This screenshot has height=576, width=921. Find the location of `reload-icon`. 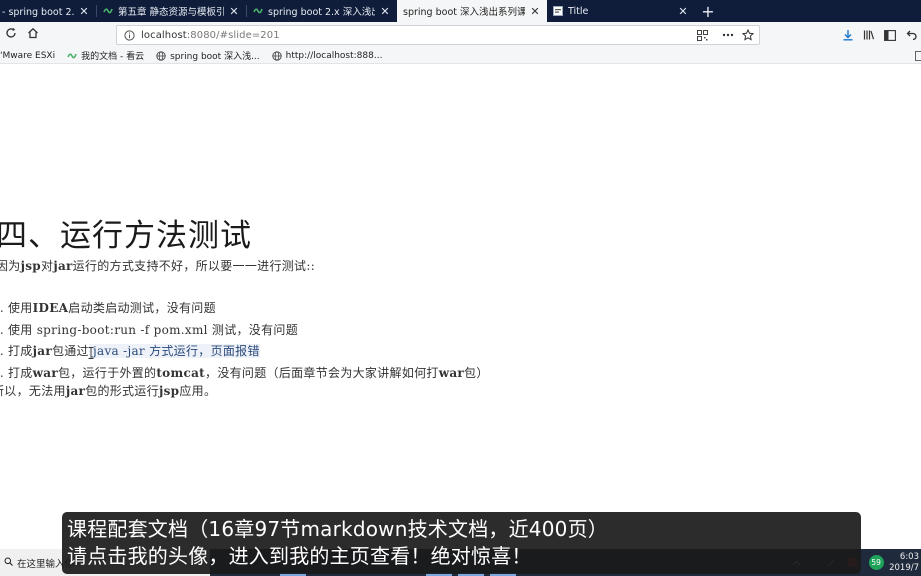

reload-icon is located at coordinates (11, 35).